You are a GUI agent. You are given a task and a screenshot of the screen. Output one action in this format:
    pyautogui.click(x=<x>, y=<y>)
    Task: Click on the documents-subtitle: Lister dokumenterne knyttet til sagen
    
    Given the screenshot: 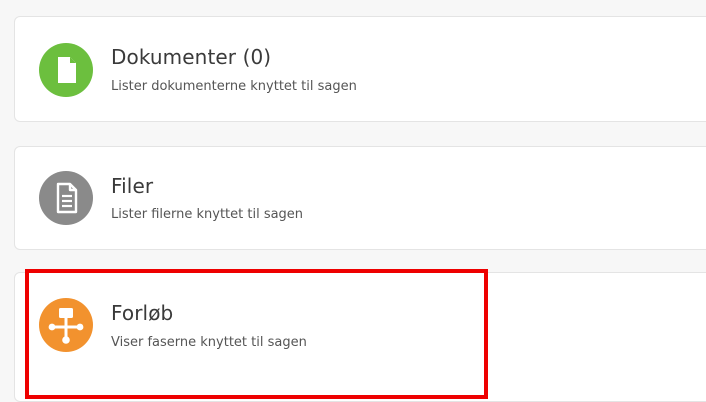 What is the action you would take?
    pyautogui.click(x=234, y=86)
    